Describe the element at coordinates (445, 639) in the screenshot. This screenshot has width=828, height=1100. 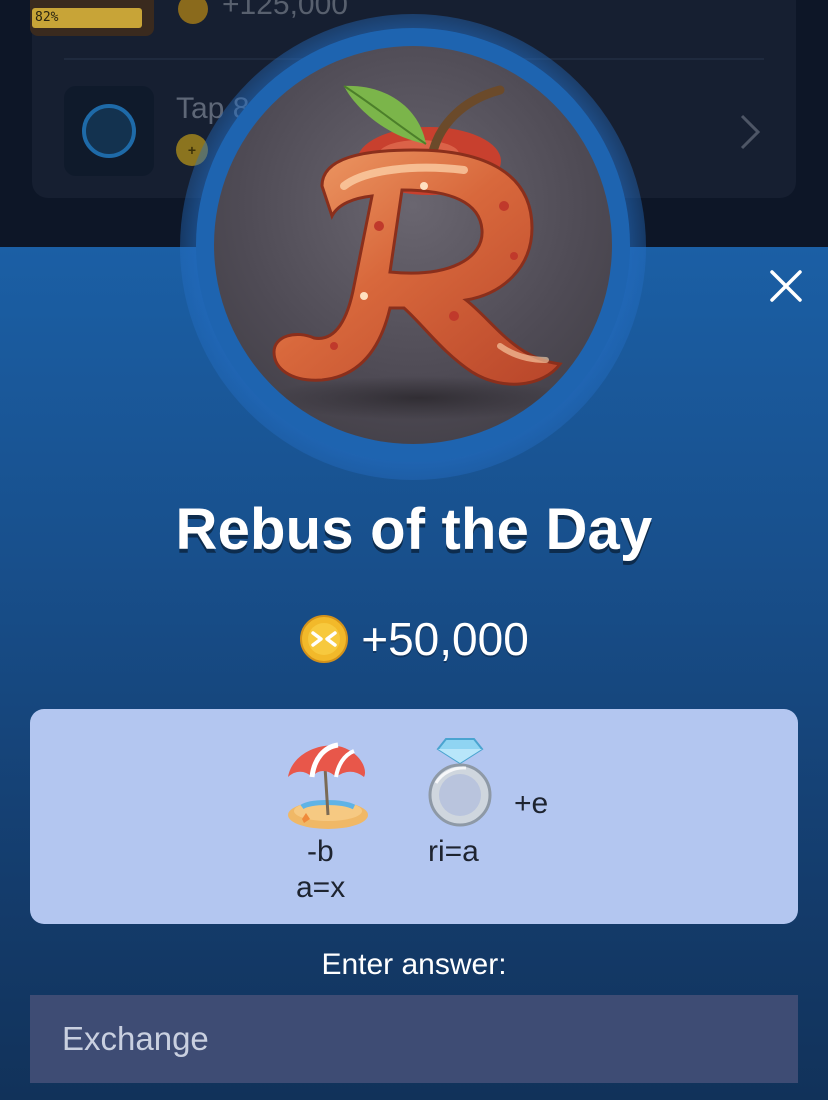
I see `reward-amount: +50,000` at that location.